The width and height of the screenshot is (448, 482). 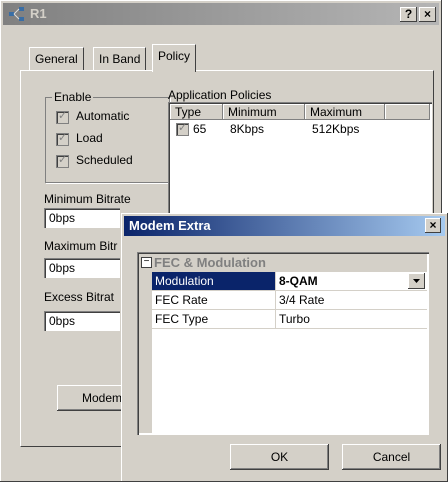 I want to click on app-policies-label: Application Policies, so click(x=220, y=95).